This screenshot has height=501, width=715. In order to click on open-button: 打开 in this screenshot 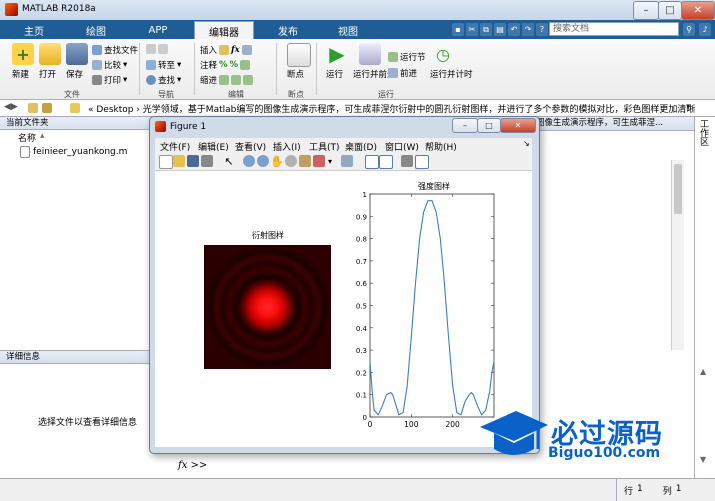, I will do `click(50, 65)`.